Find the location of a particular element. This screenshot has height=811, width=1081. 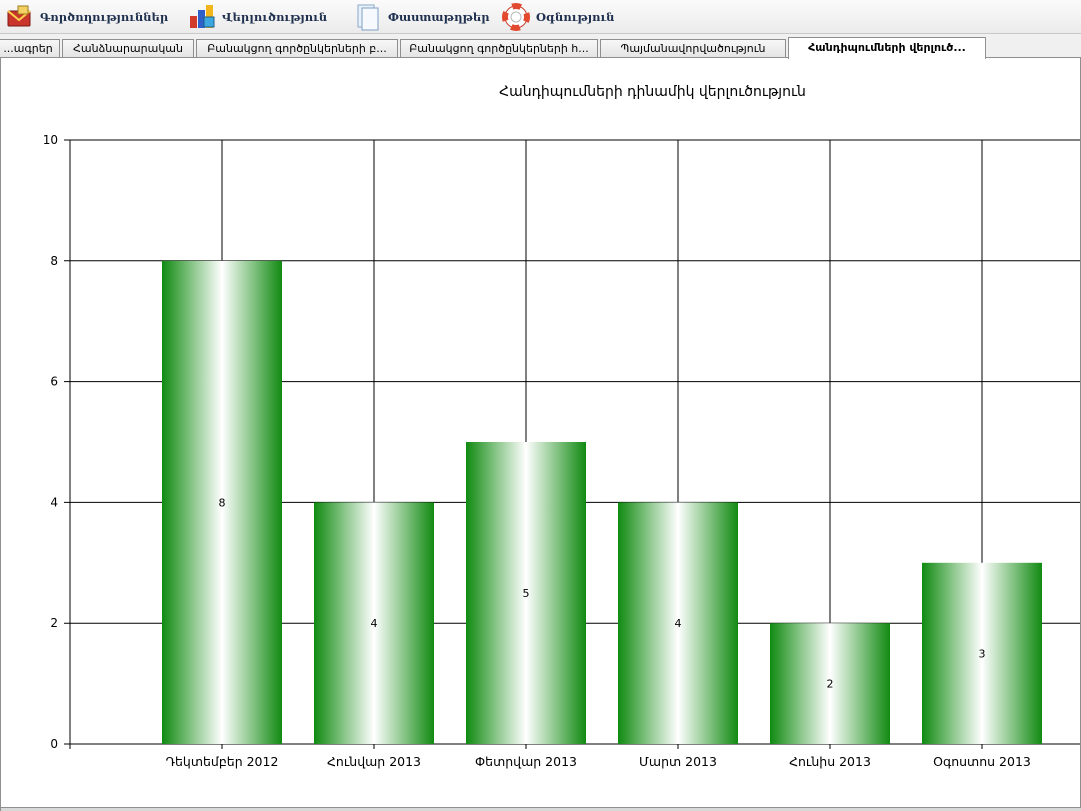

menu-help-label: Օգնություն is located at coordinates (575, 17).